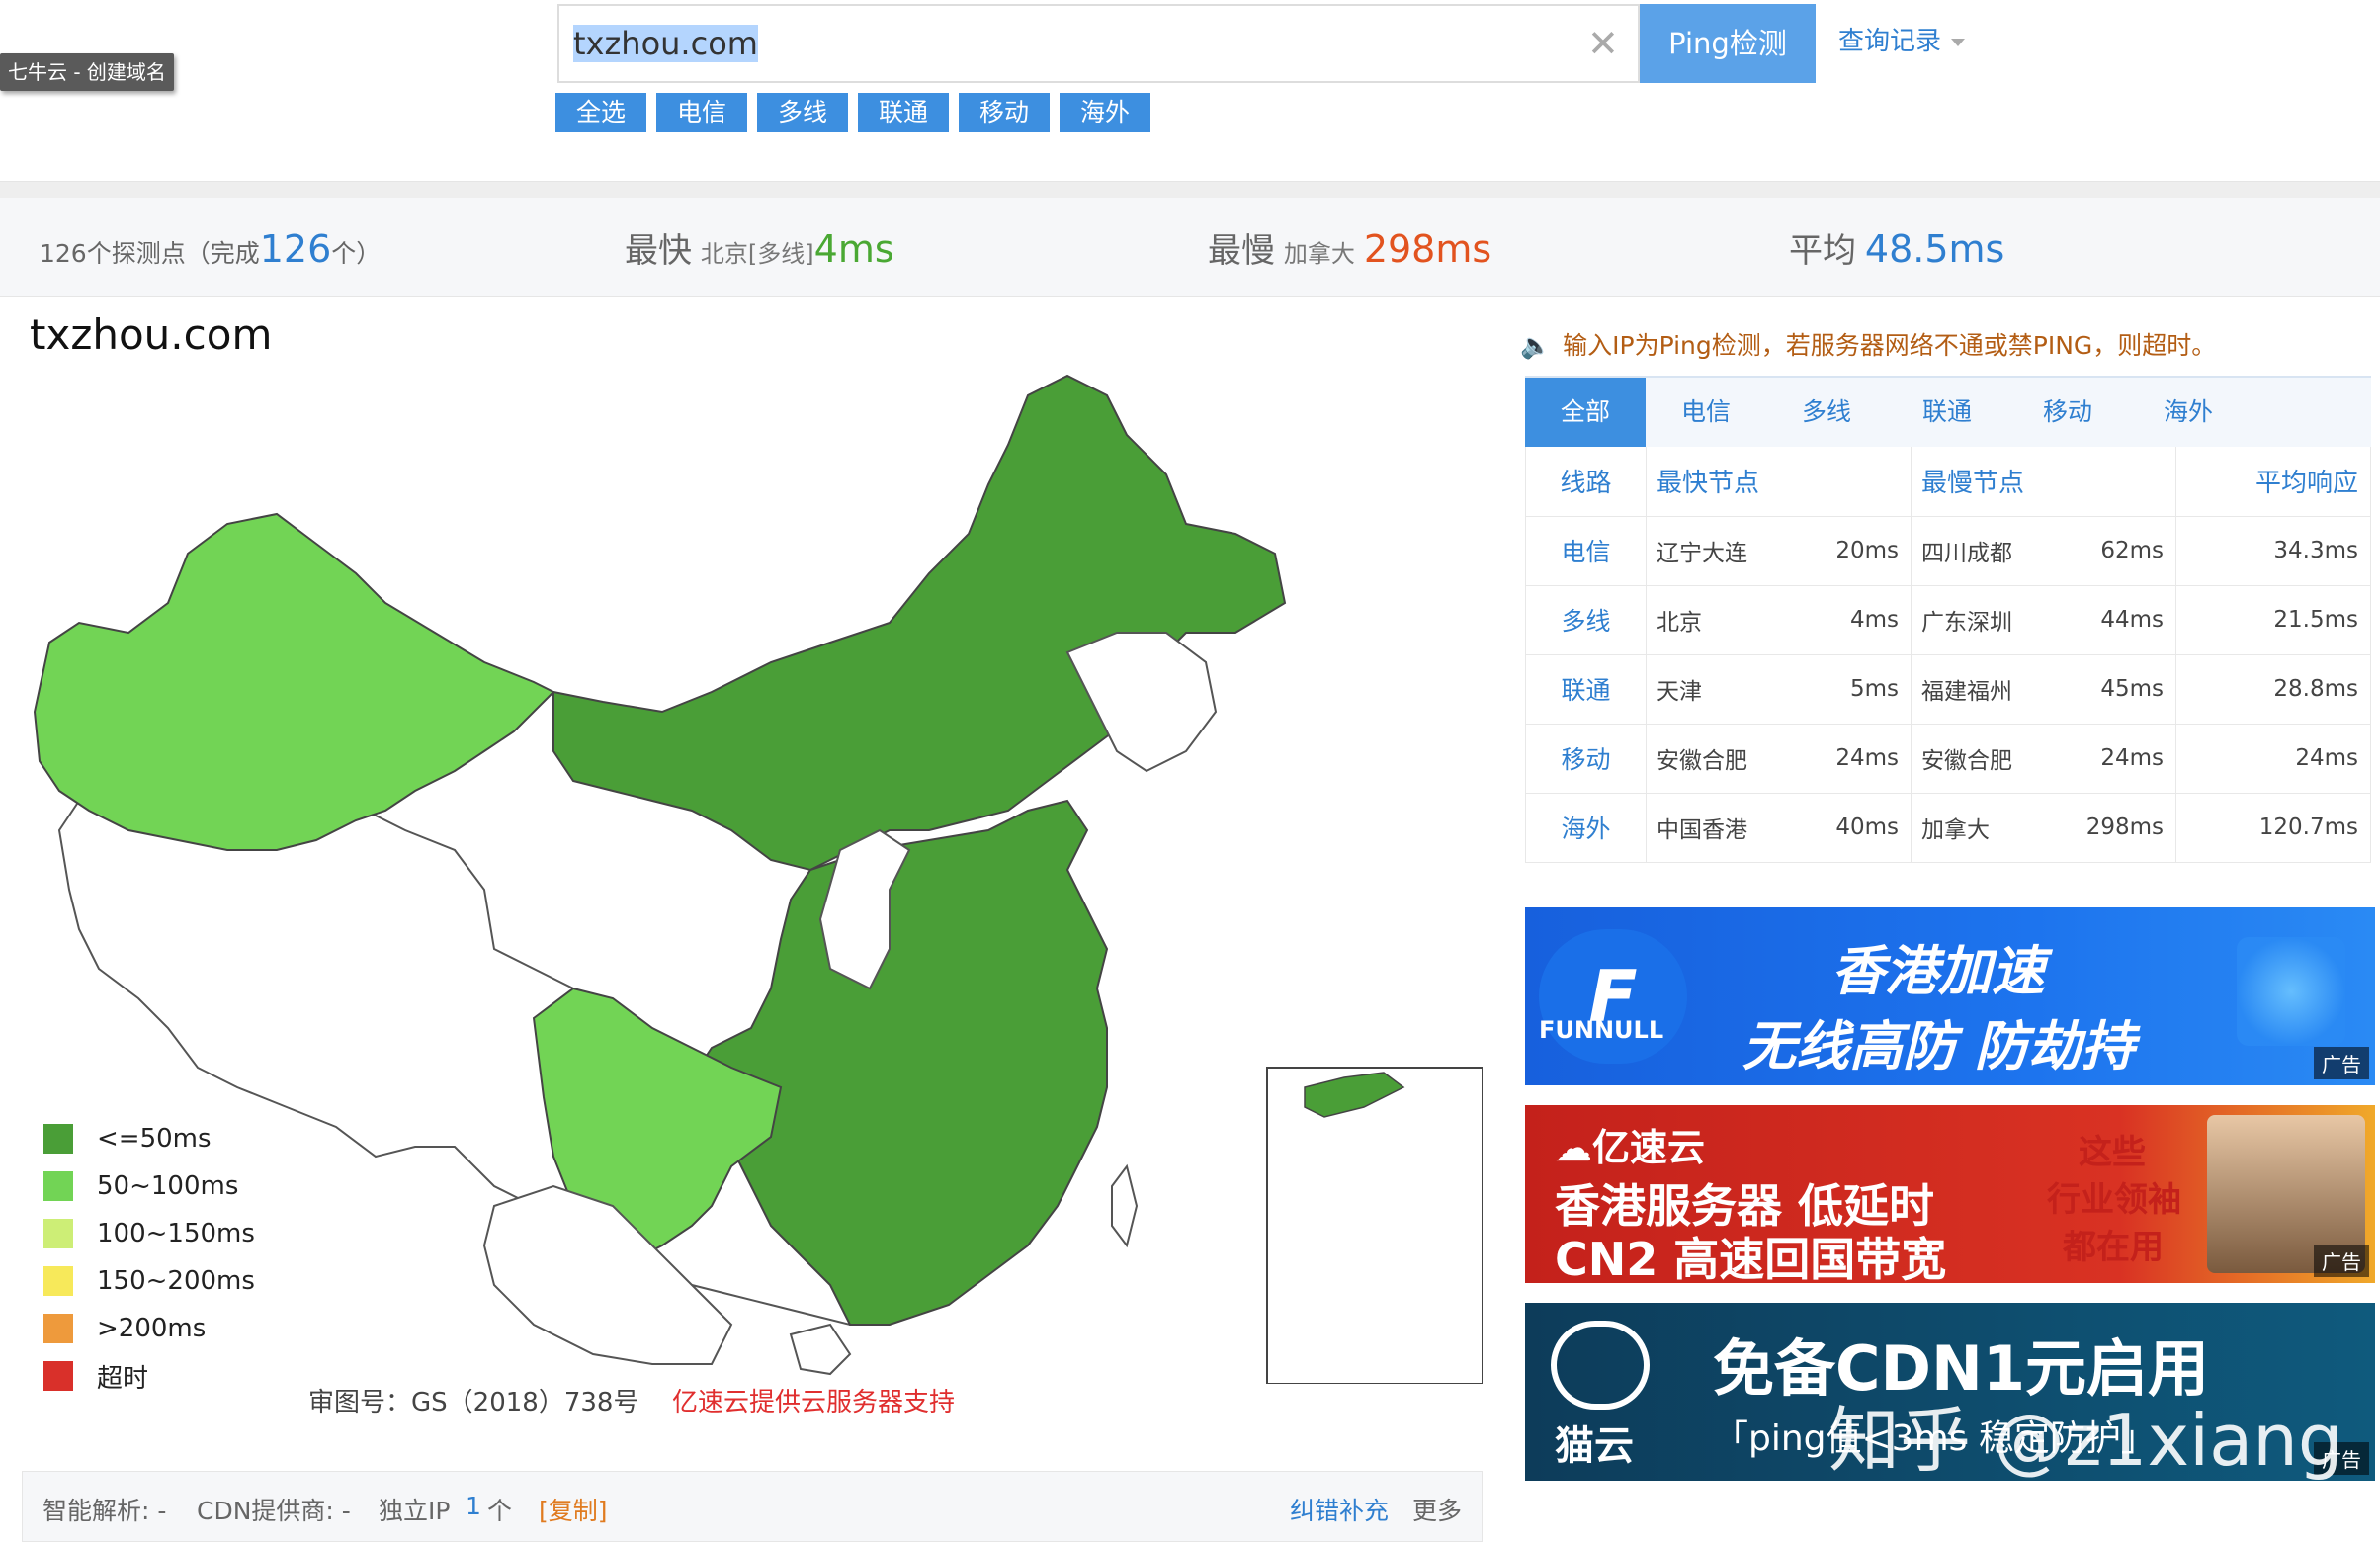  Describe the element at coordinates (813, 1400) in the screenshot. I see `sponsor-link: 亿速云提供云服务器支持` at that location.